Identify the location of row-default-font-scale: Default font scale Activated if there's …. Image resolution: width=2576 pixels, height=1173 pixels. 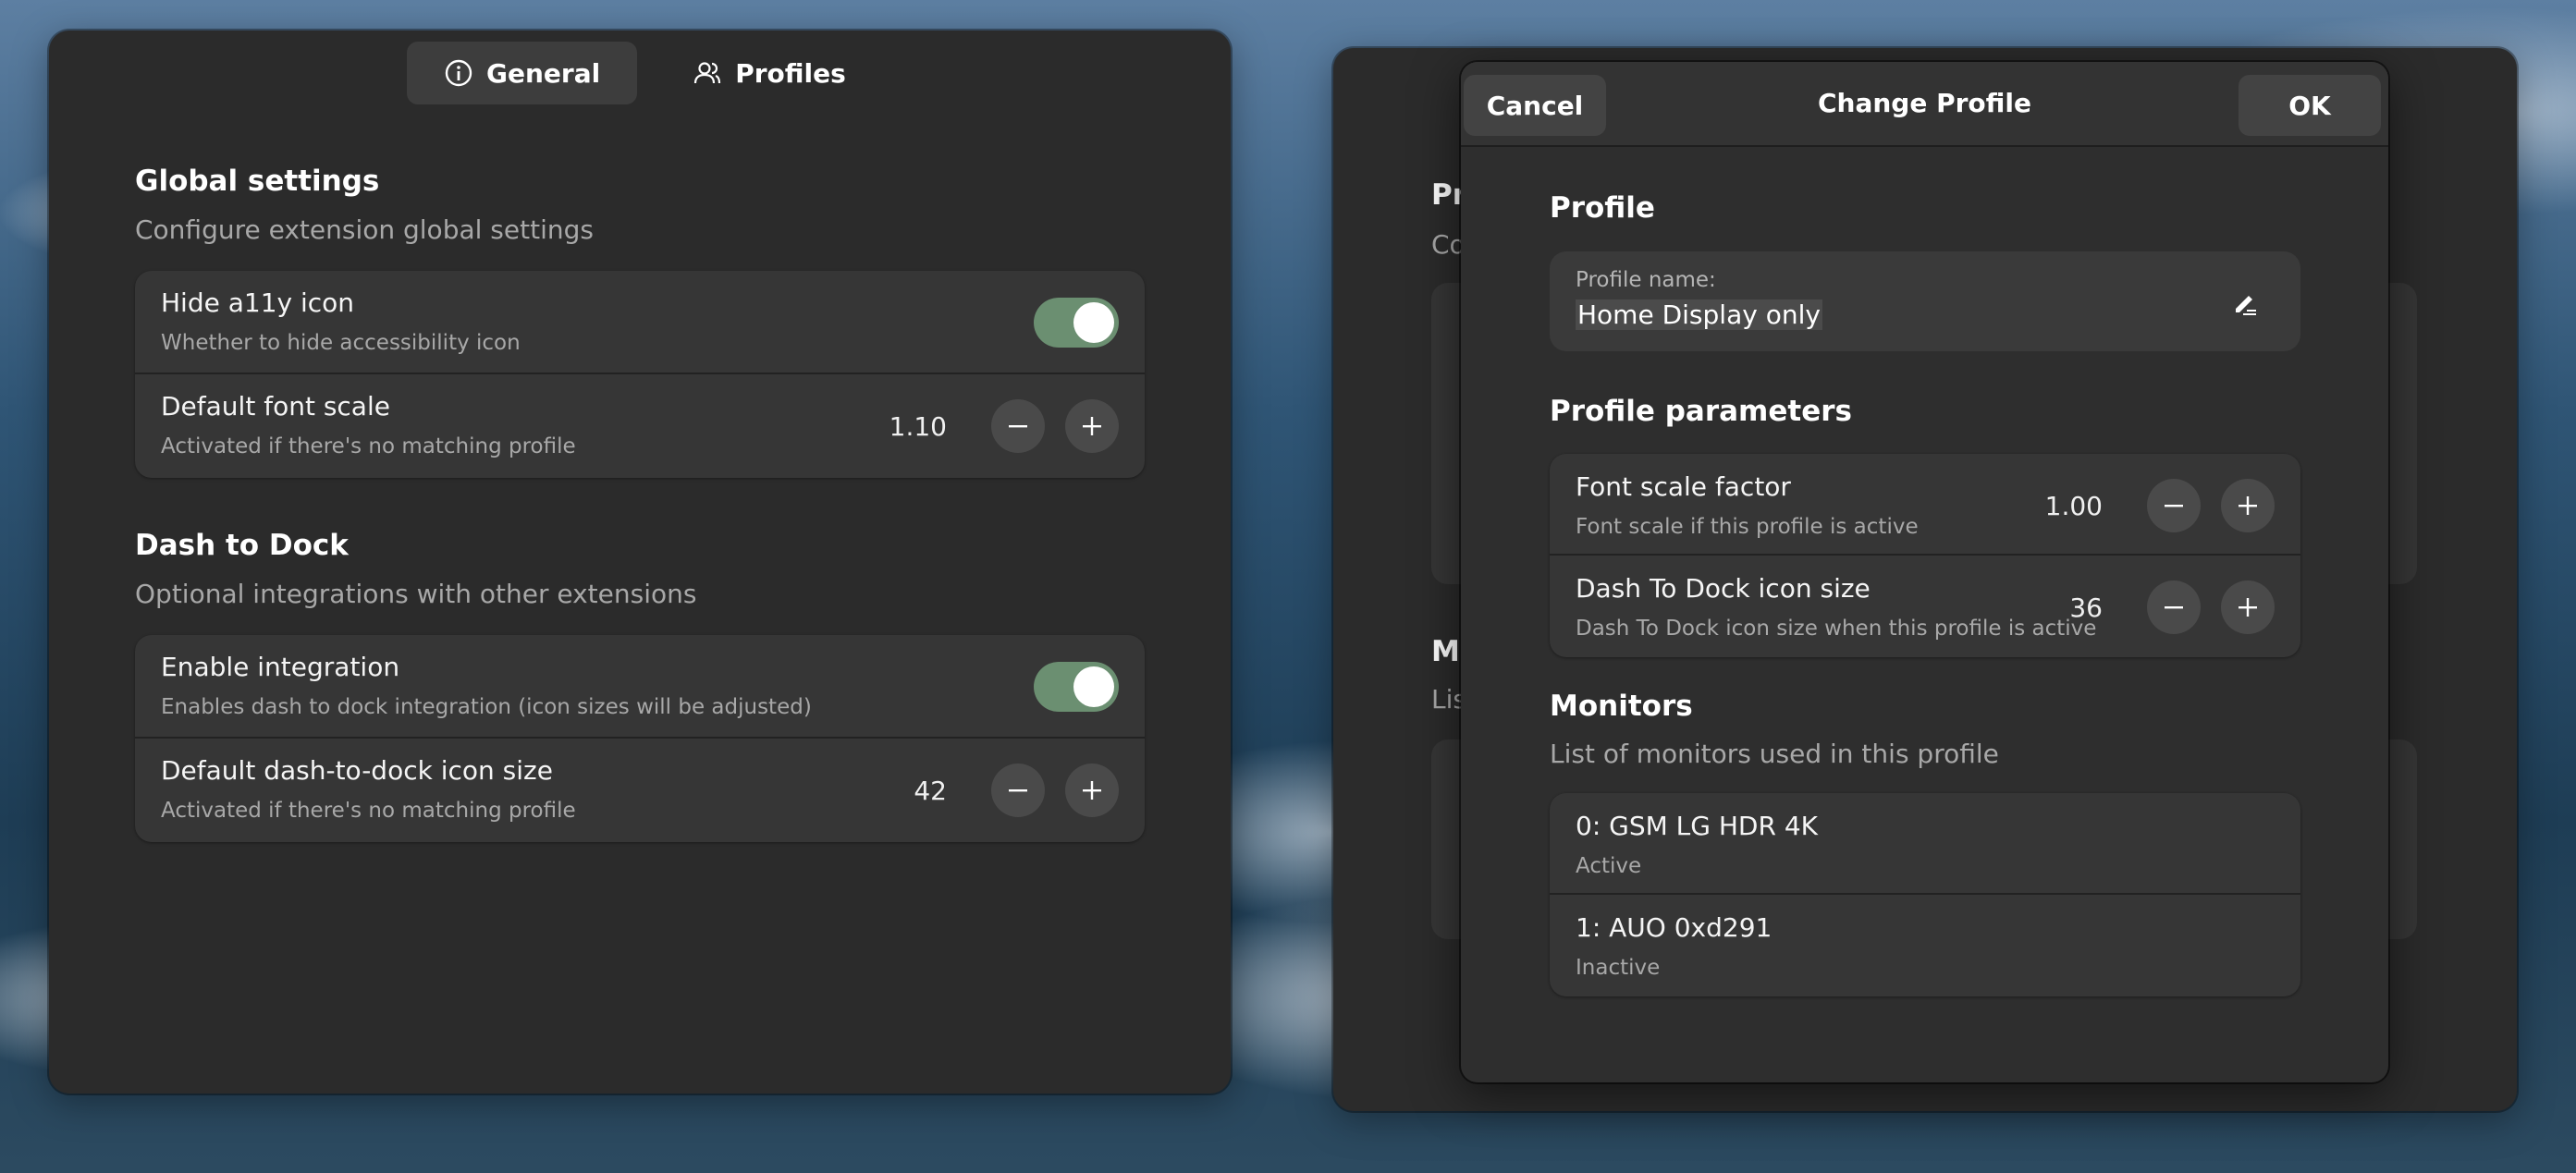
(640, 426).